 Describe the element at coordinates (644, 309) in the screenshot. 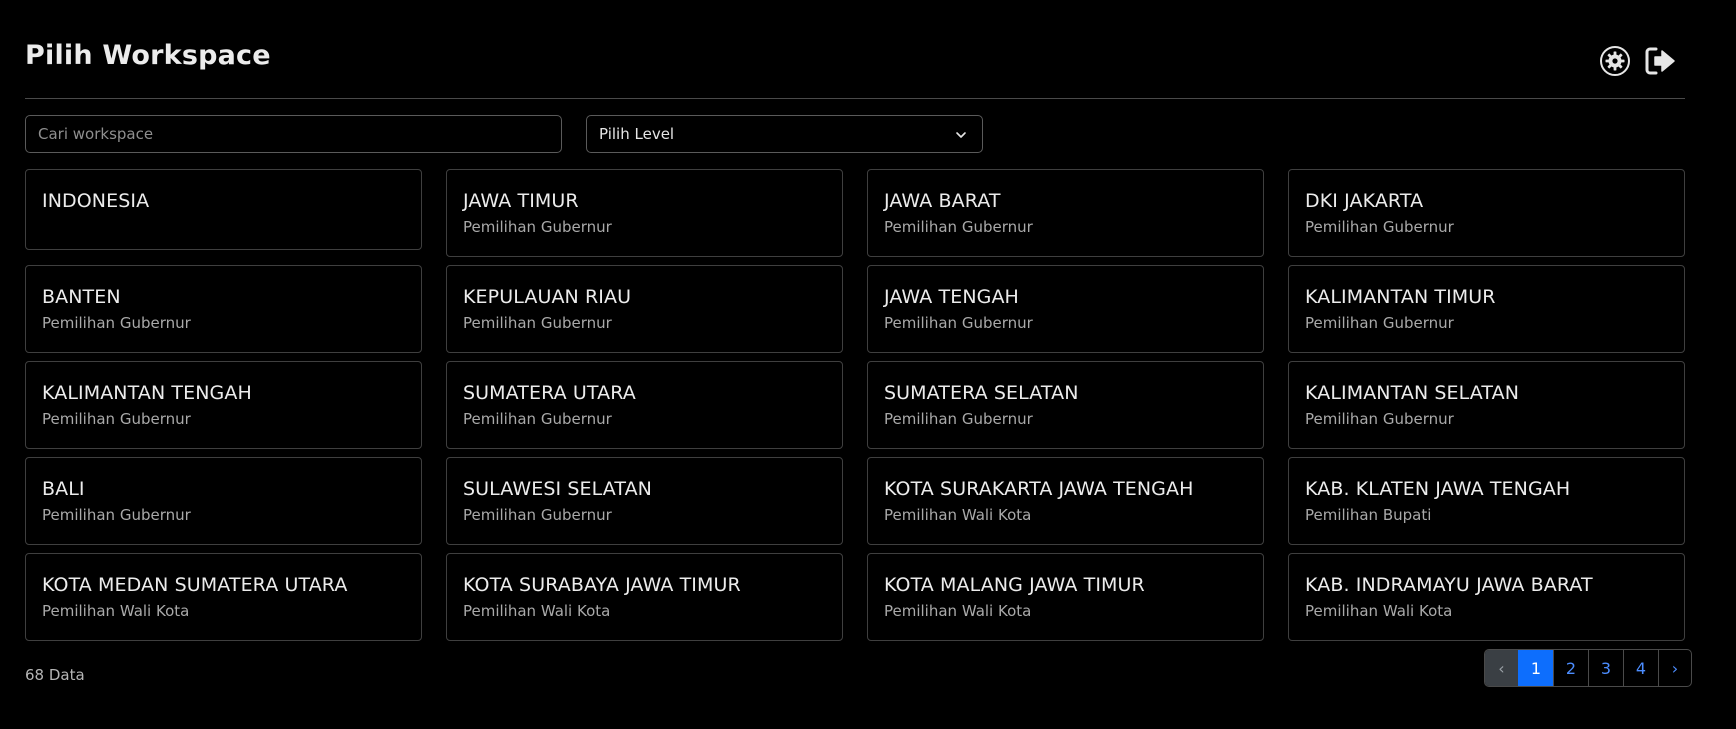

I see `workspace-card: KEPULAUAN RIAU Pemilihan Gubernur` at that location.